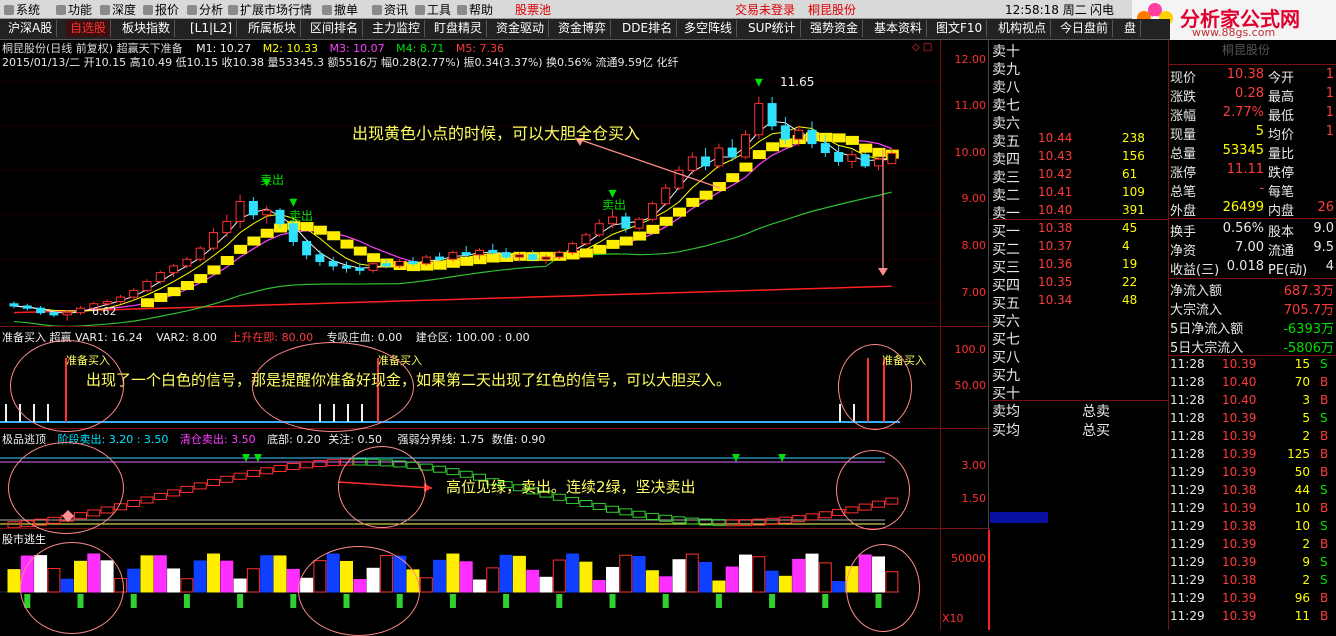 Image resolution: width=1336 pixels, height=636 pixels. I want to click on tab-dde-ranking: DDE排名, so click(648, 28).